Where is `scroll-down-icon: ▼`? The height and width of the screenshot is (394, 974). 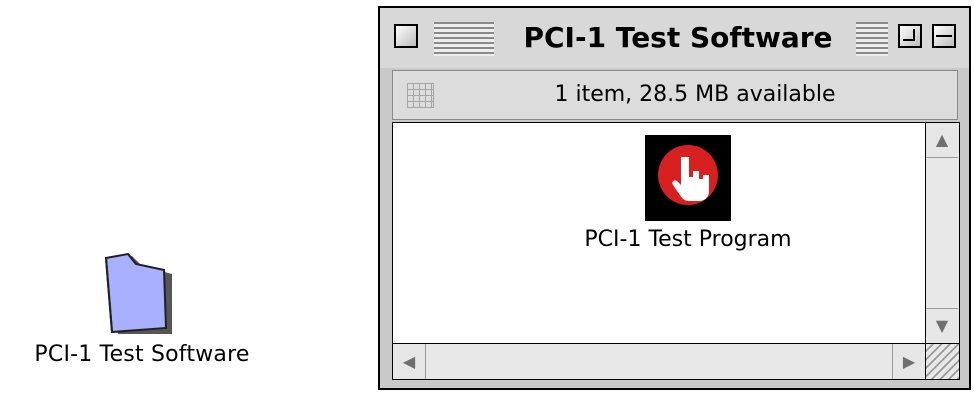 scroll-down-icon: ▼ is located at coordinates (942, 325).